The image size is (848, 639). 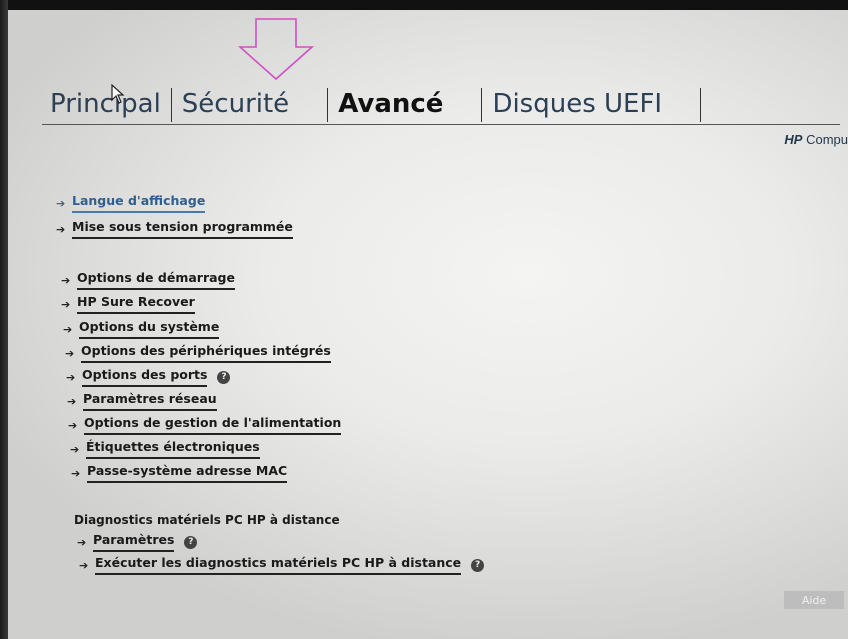 What do you see at coordinates (105, 104) in the screenshot?
I see `tab-principal: Principal` at bounding box center [105, 104].